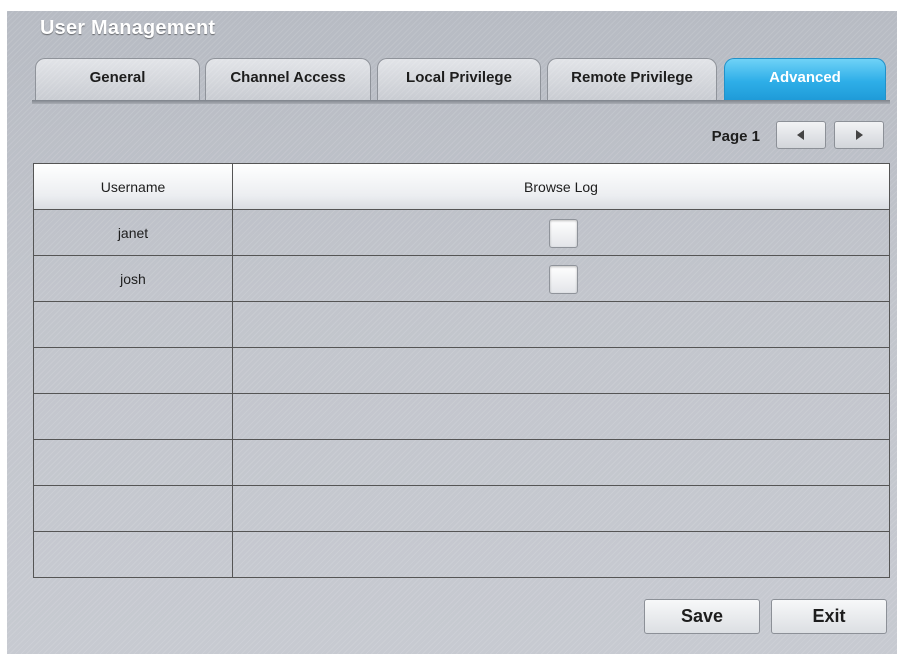  I want to click on next-page-button, so click(859, 135).